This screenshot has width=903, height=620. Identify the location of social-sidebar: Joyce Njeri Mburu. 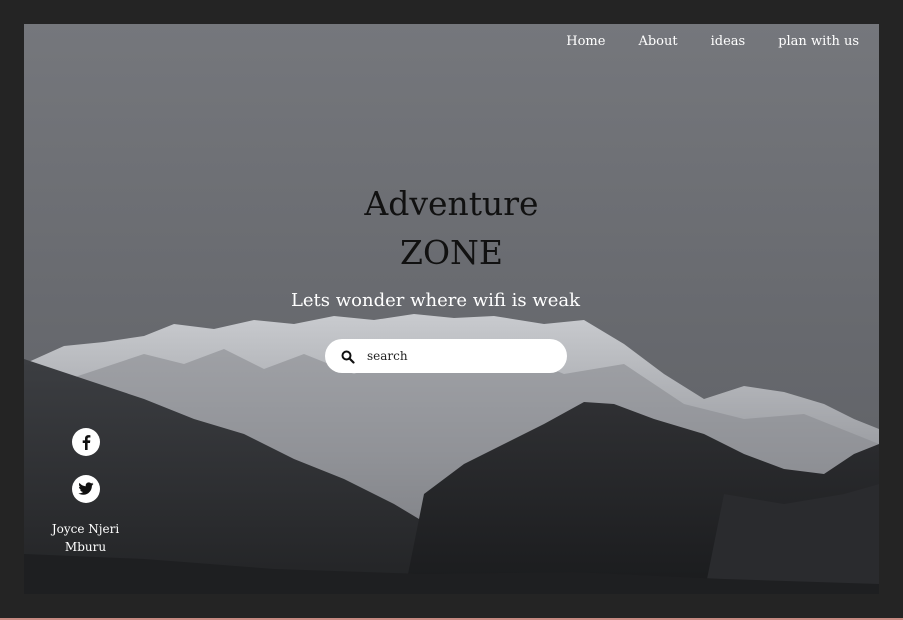
(85, 492).